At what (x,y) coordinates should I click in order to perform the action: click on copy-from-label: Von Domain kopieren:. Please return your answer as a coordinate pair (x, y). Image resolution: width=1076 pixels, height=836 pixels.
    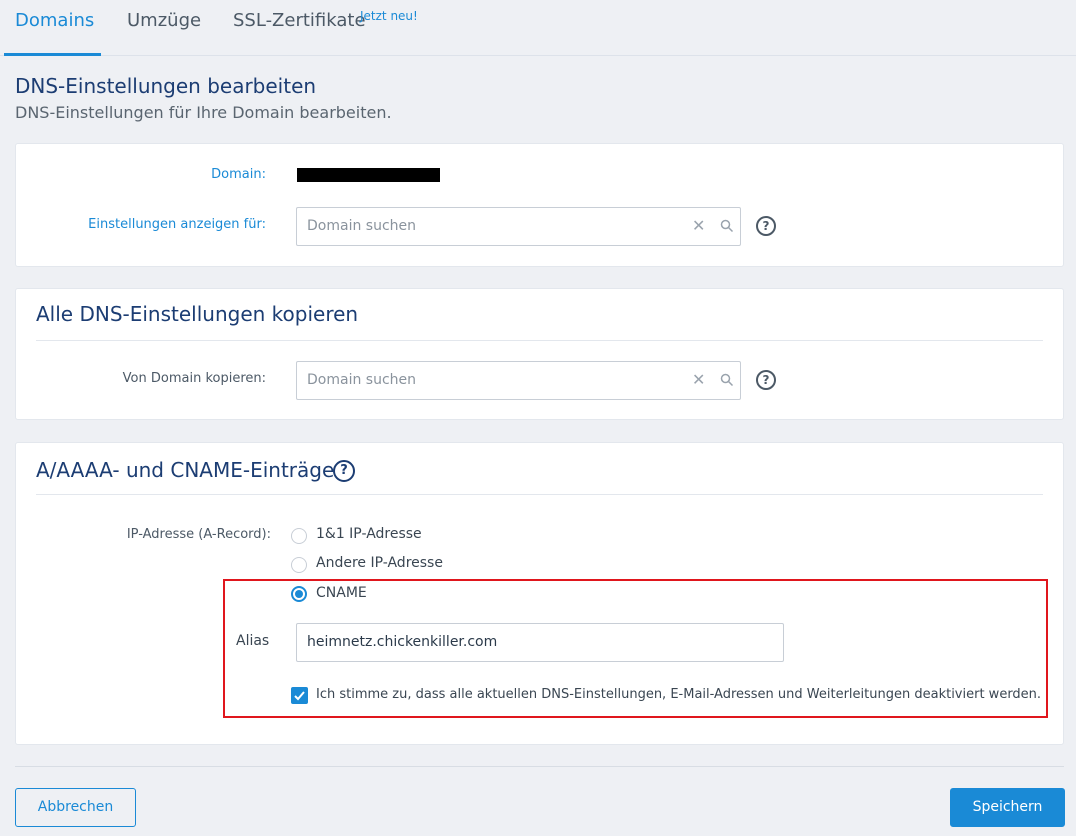
    Looking at the image, I should click on (194, 378).